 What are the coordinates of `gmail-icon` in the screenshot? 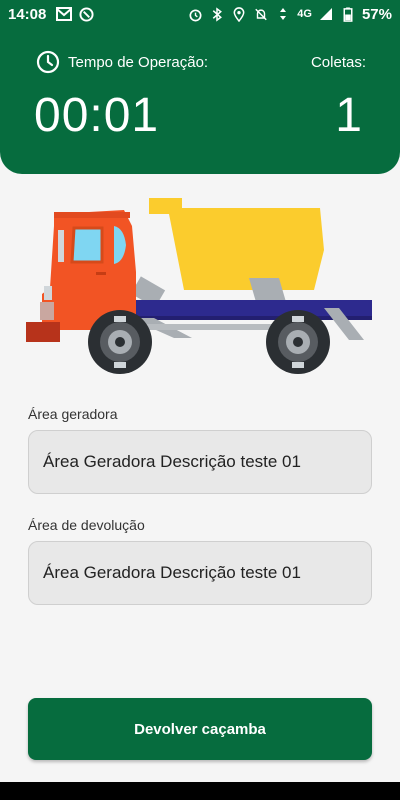 It's located at (64, 14).